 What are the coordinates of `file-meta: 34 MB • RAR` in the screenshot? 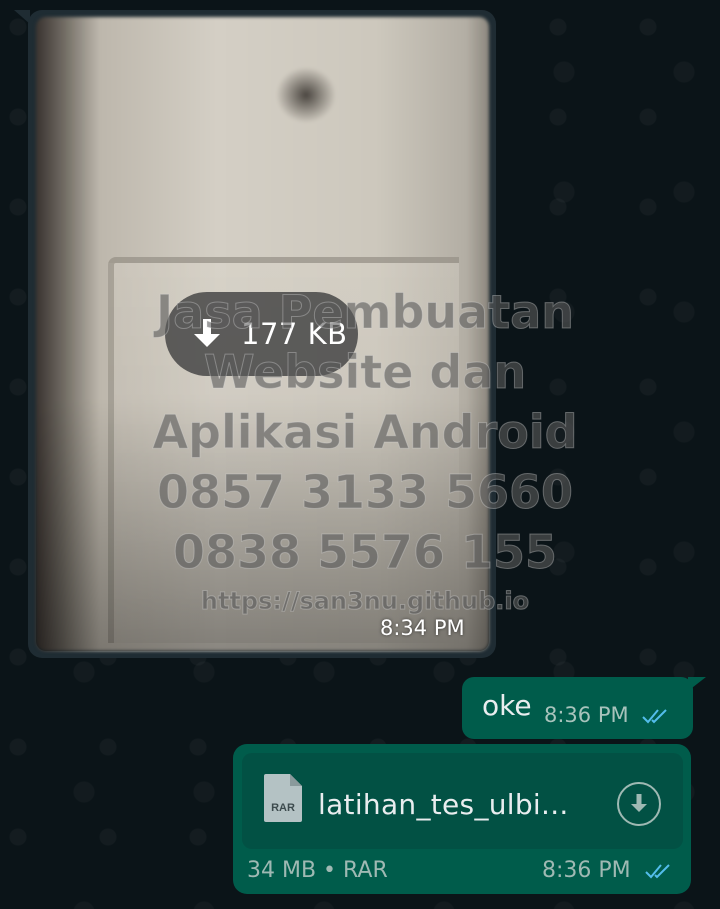 It's located at (317, 870).